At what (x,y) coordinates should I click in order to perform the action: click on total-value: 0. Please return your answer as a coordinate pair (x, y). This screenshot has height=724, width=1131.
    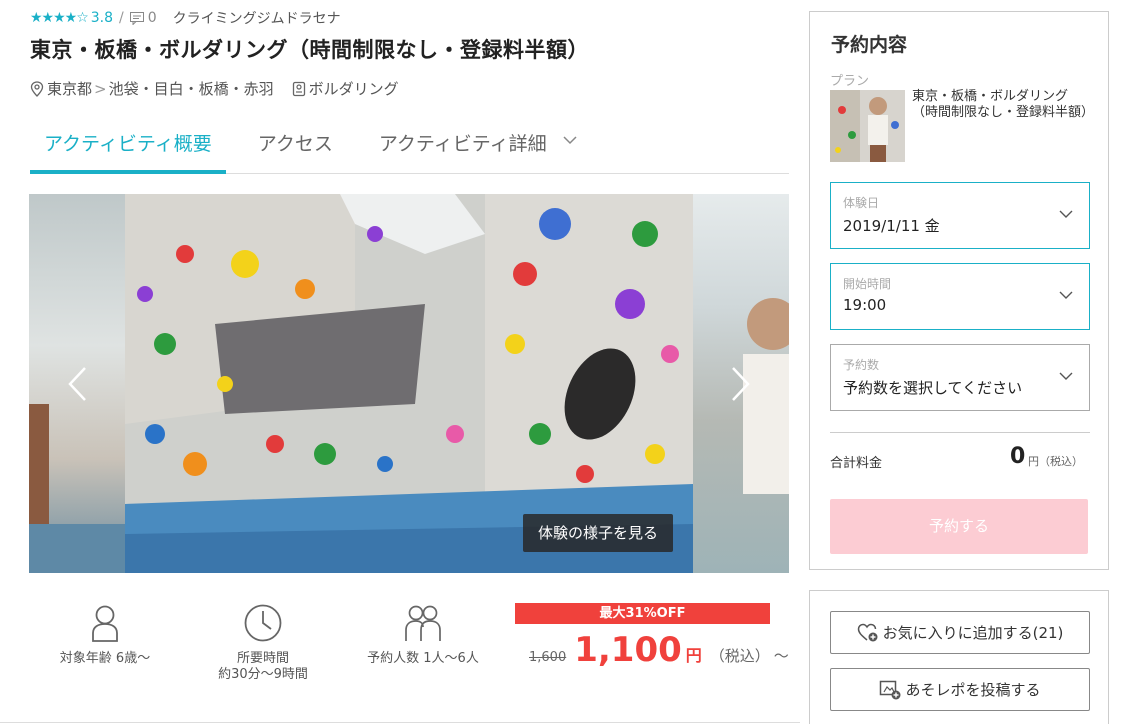
    Looking at the image, I should click on (1018, 456).